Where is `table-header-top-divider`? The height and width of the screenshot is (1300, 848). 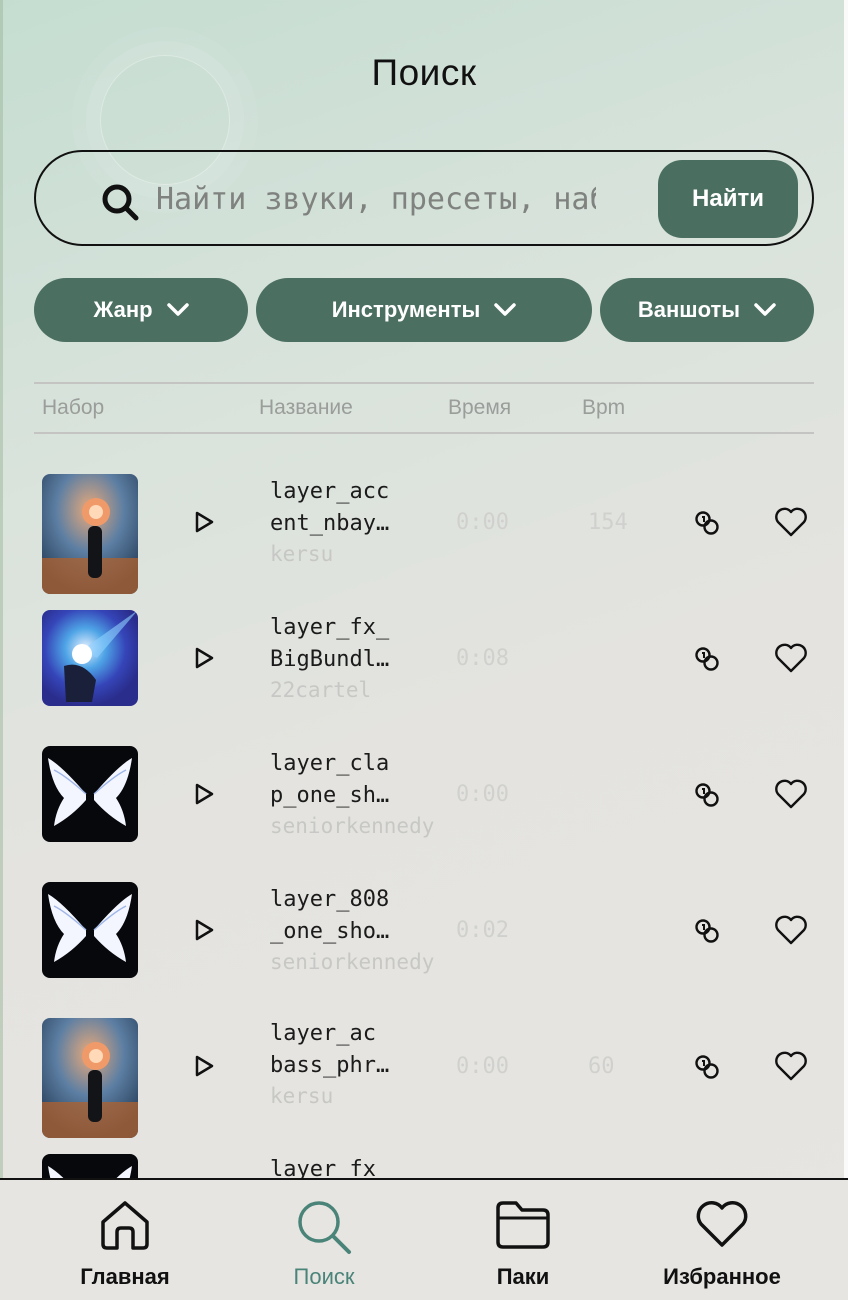
table-header-top-divider is located at coordinates (424, 383).